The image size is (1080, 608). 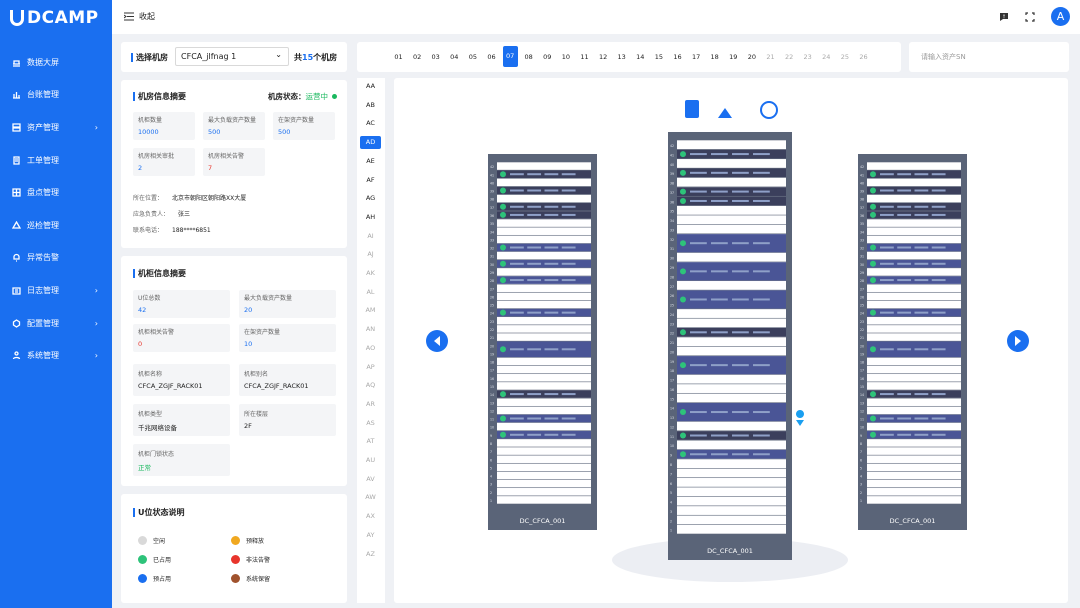 What do you see at coordinates (1060, 16) in the screenshot?
I see `user-avatar: A` at bounding box center [1060, 16].